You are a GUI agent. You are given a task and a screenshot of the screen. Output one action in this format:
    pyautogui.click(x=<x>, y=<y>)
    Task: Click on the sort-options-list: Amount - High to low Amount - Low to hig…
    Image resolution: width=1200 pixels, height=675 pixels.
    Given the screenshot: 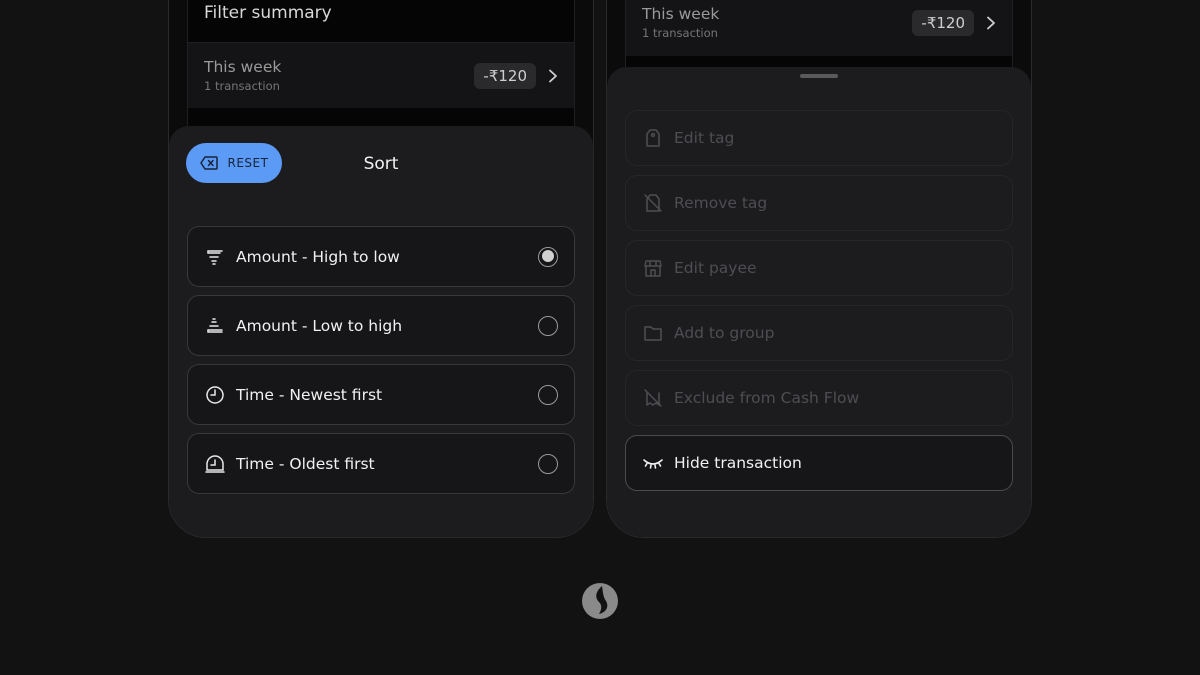 What is the action you would take?
    pyautogui.click(x=381, y=364)
    